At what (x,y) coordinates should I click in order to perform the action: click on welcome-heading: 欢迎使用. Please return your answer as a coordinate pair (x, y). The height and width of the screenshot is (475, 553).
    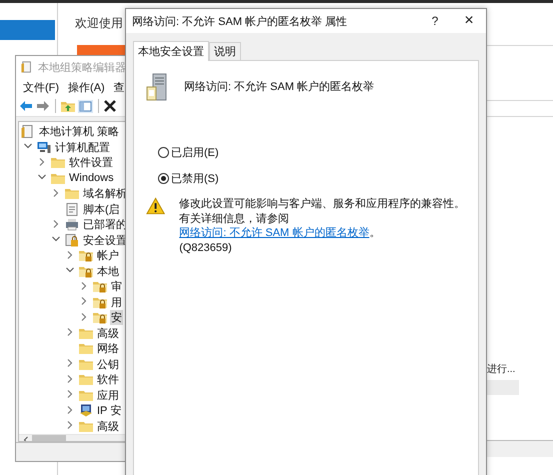
    Looking at the image, I should click on (99, 23).